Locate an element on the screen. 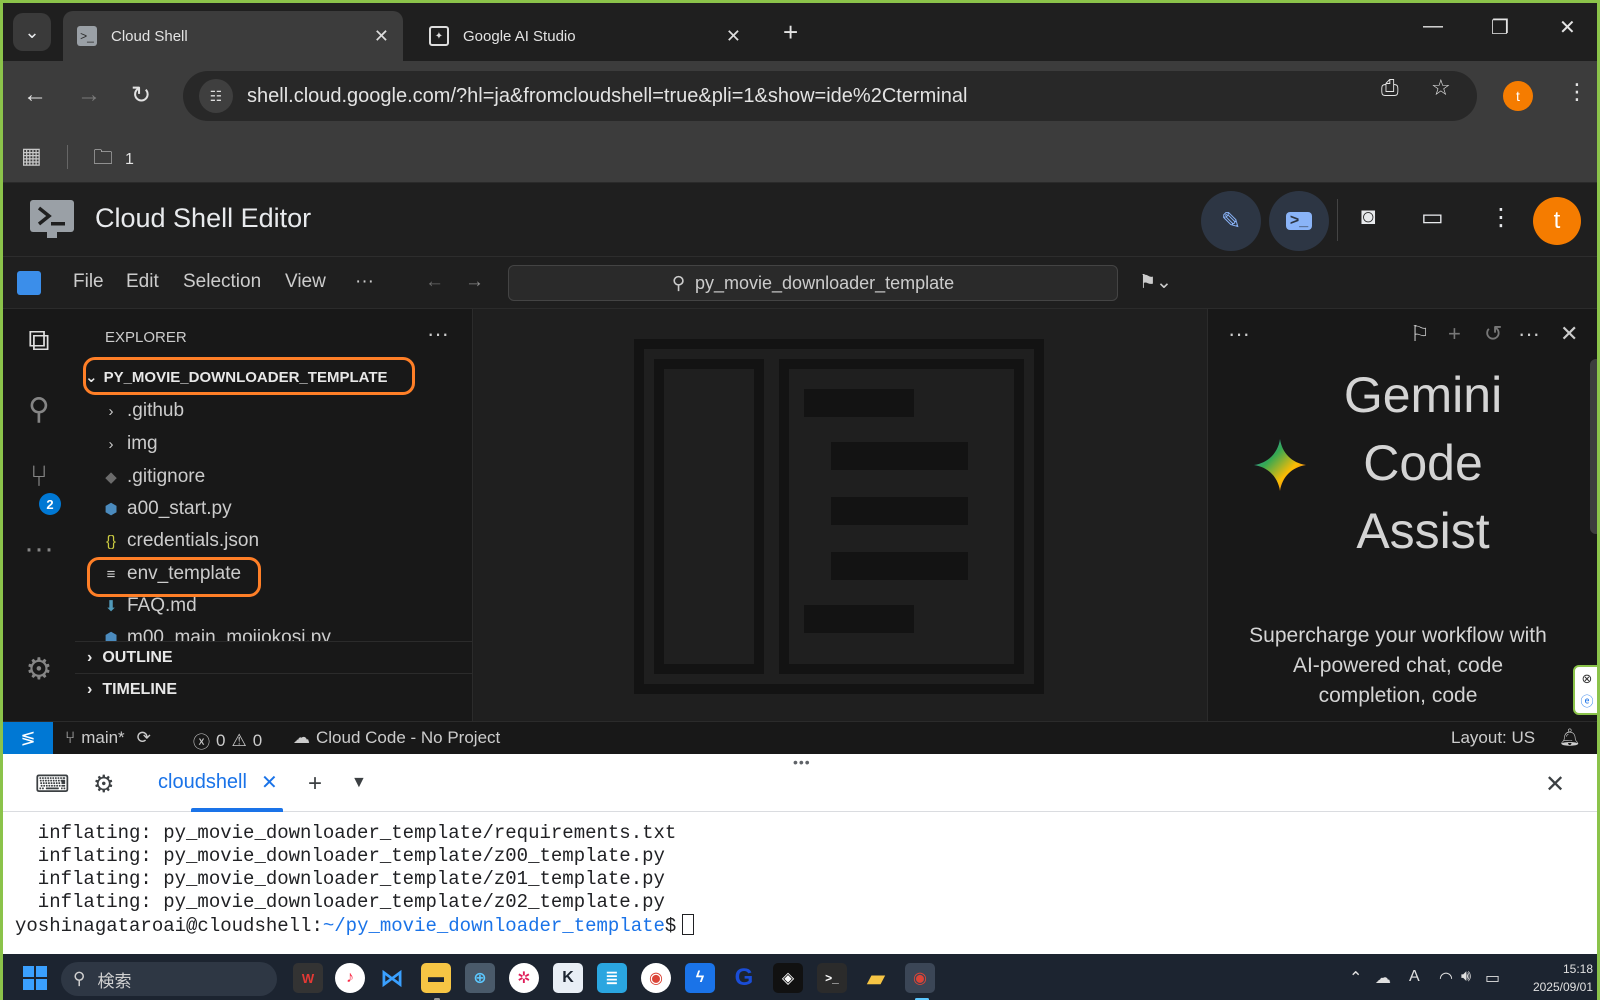 Image resolution: width=1600 pixels, height=1000 pixels. tab-search-button: ⌄ is located at coordinates (32, 32).